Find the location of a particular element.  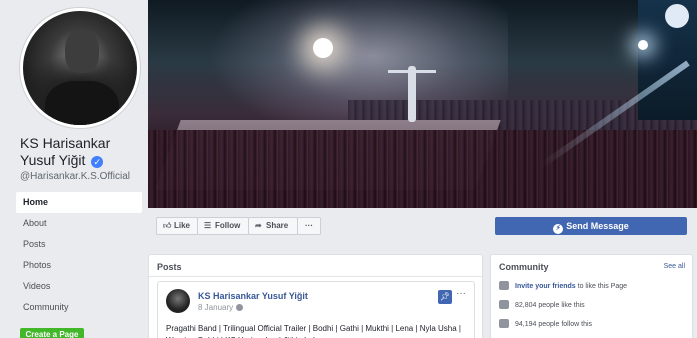

post-author-name: KS Harisankar Yusuf Yiğit is located at coordinates (253, 296).